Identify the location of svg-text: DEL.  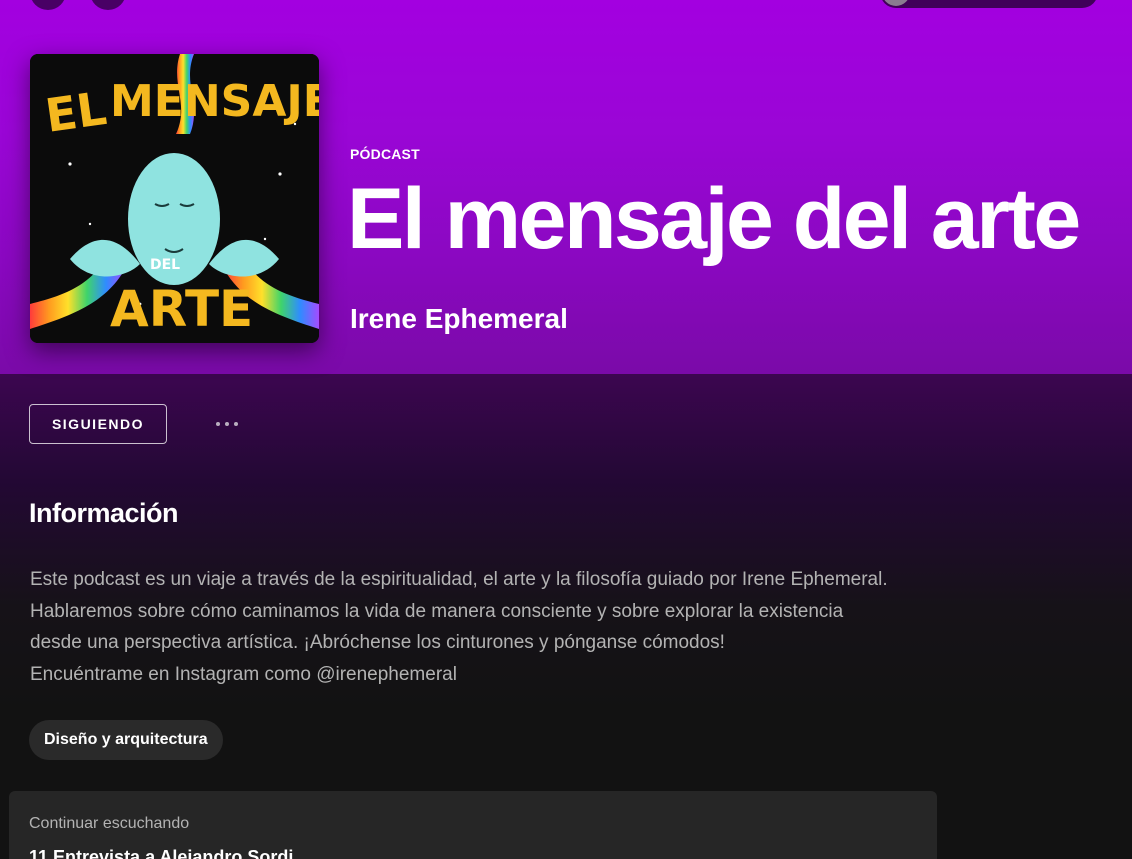
(165, 265).